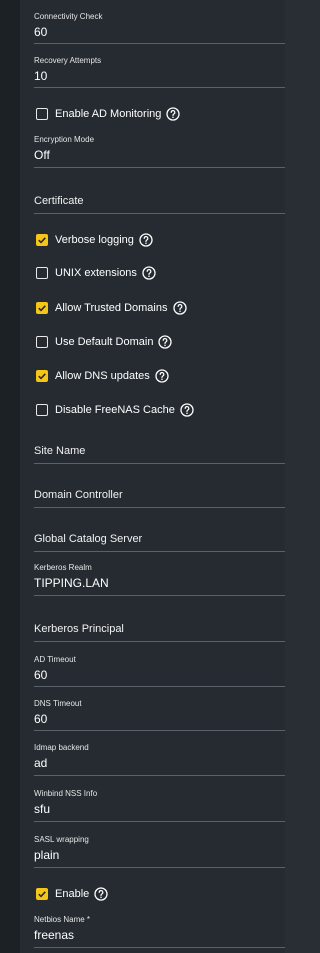 The image size is (320, 953). I want to click on global-catalog-server-underline, so click(159, 551).